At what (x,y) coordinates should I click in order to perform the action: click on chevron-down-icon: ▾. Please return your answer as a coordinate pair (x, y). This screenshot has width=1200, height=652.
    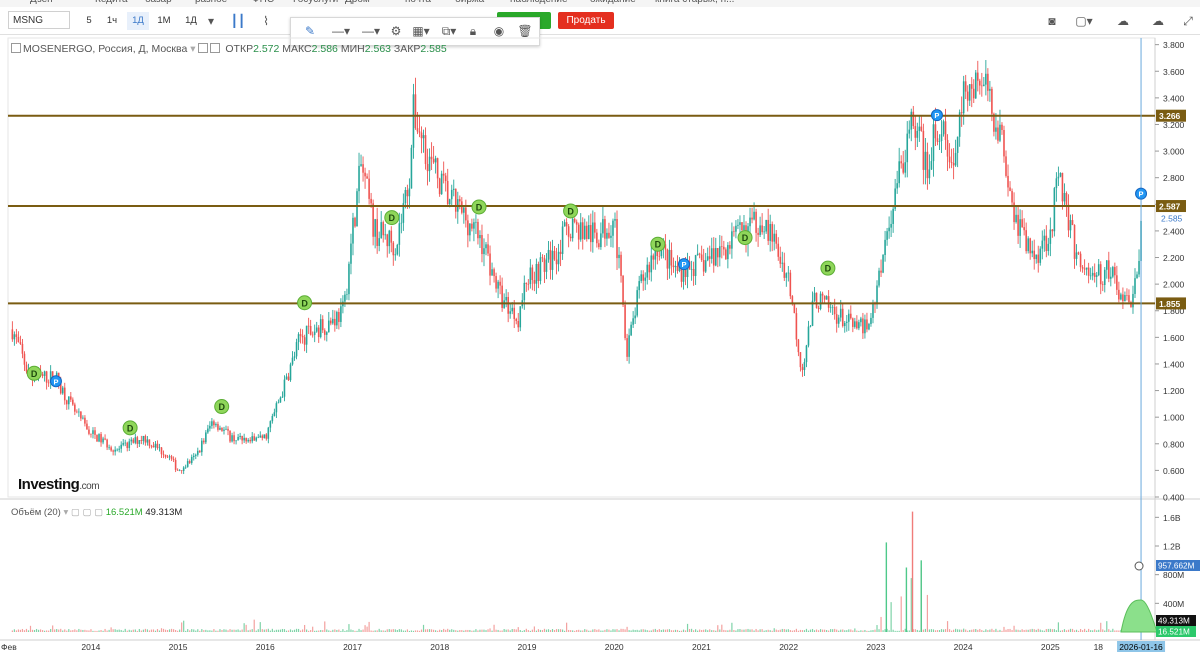
    Looking at the image, I should click on (194, 49).